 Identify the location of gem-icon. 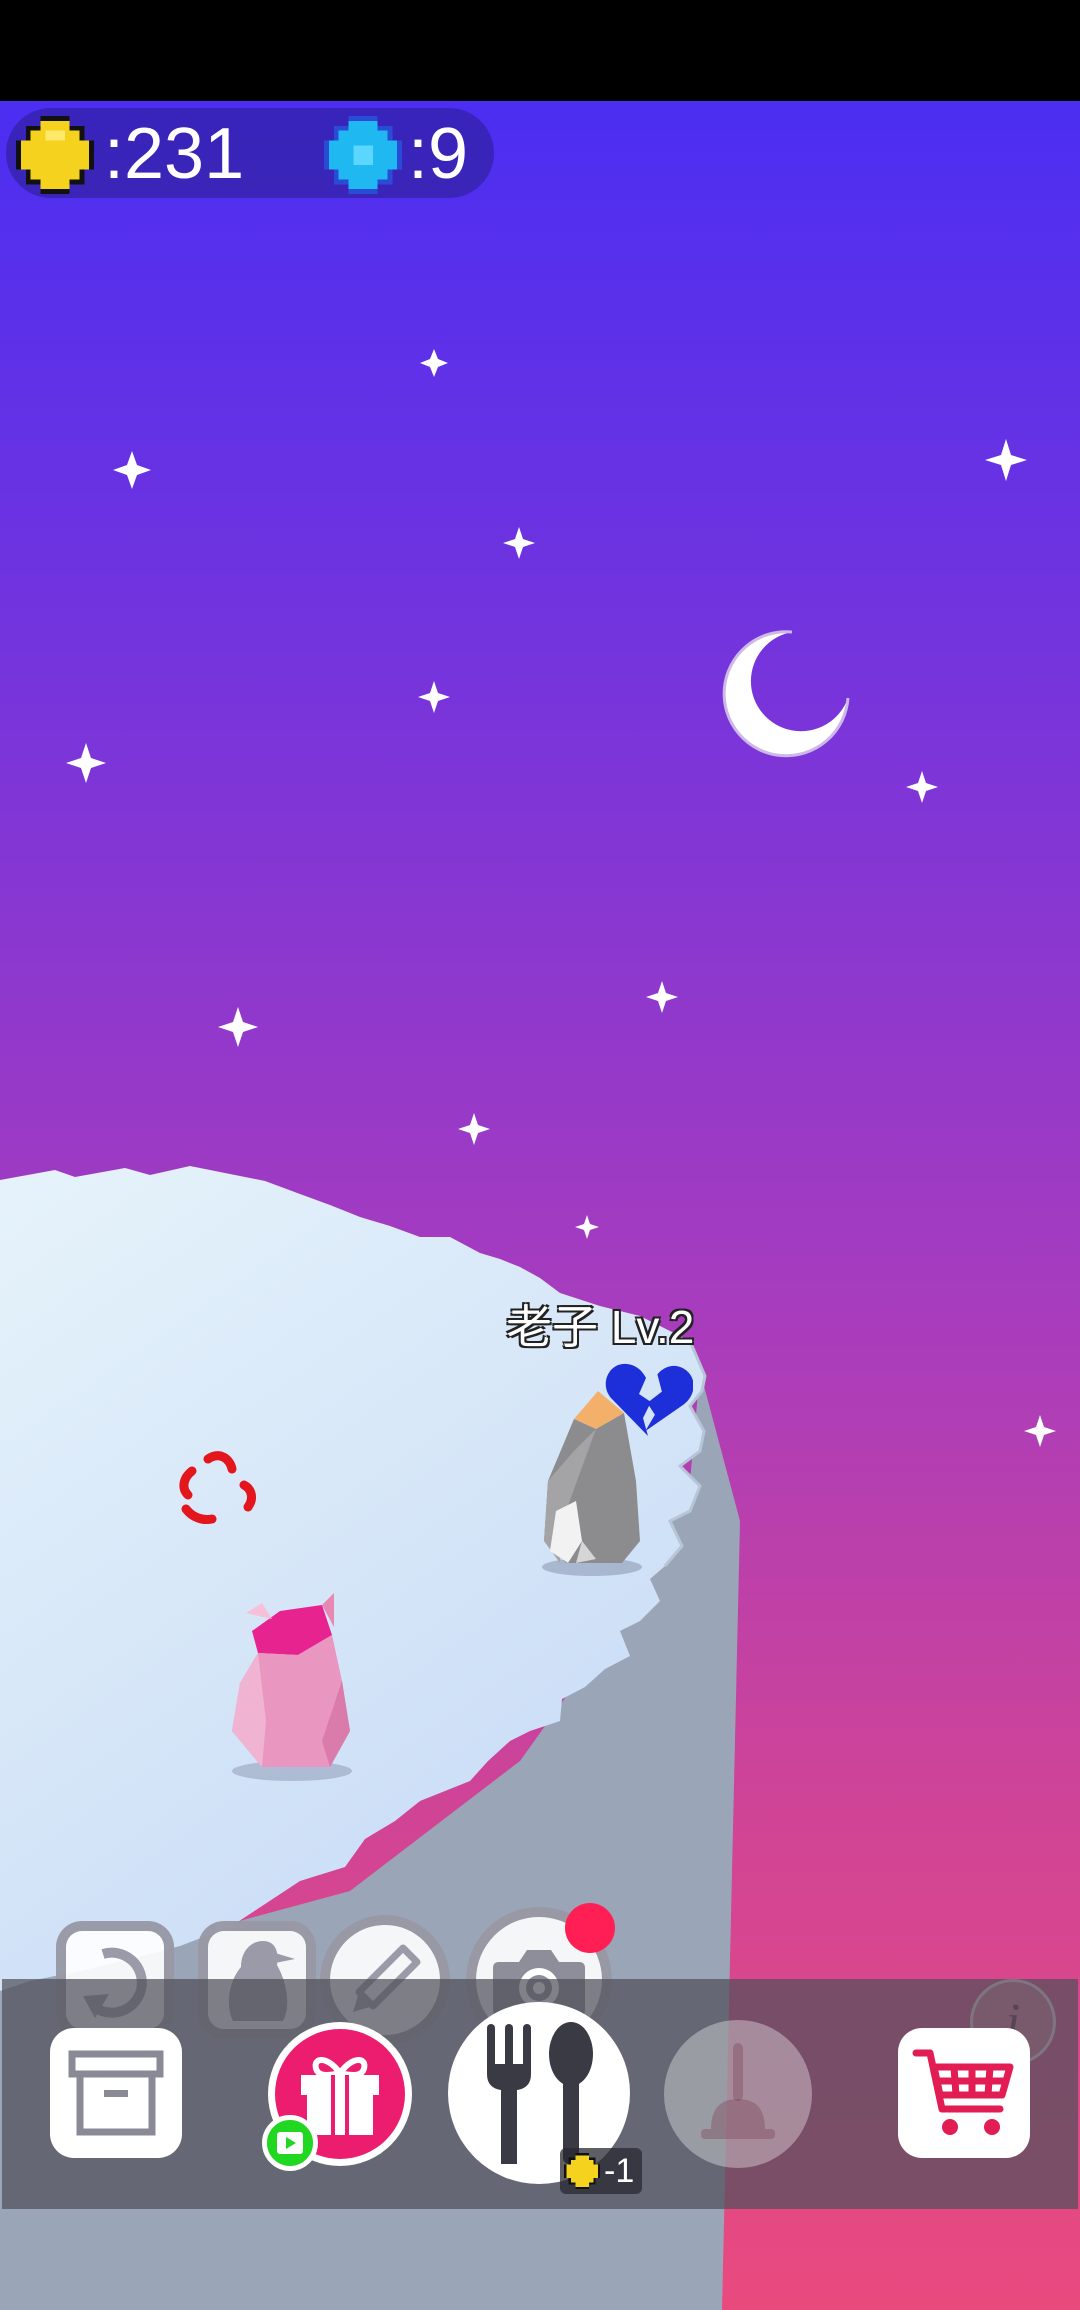
(363, 155).